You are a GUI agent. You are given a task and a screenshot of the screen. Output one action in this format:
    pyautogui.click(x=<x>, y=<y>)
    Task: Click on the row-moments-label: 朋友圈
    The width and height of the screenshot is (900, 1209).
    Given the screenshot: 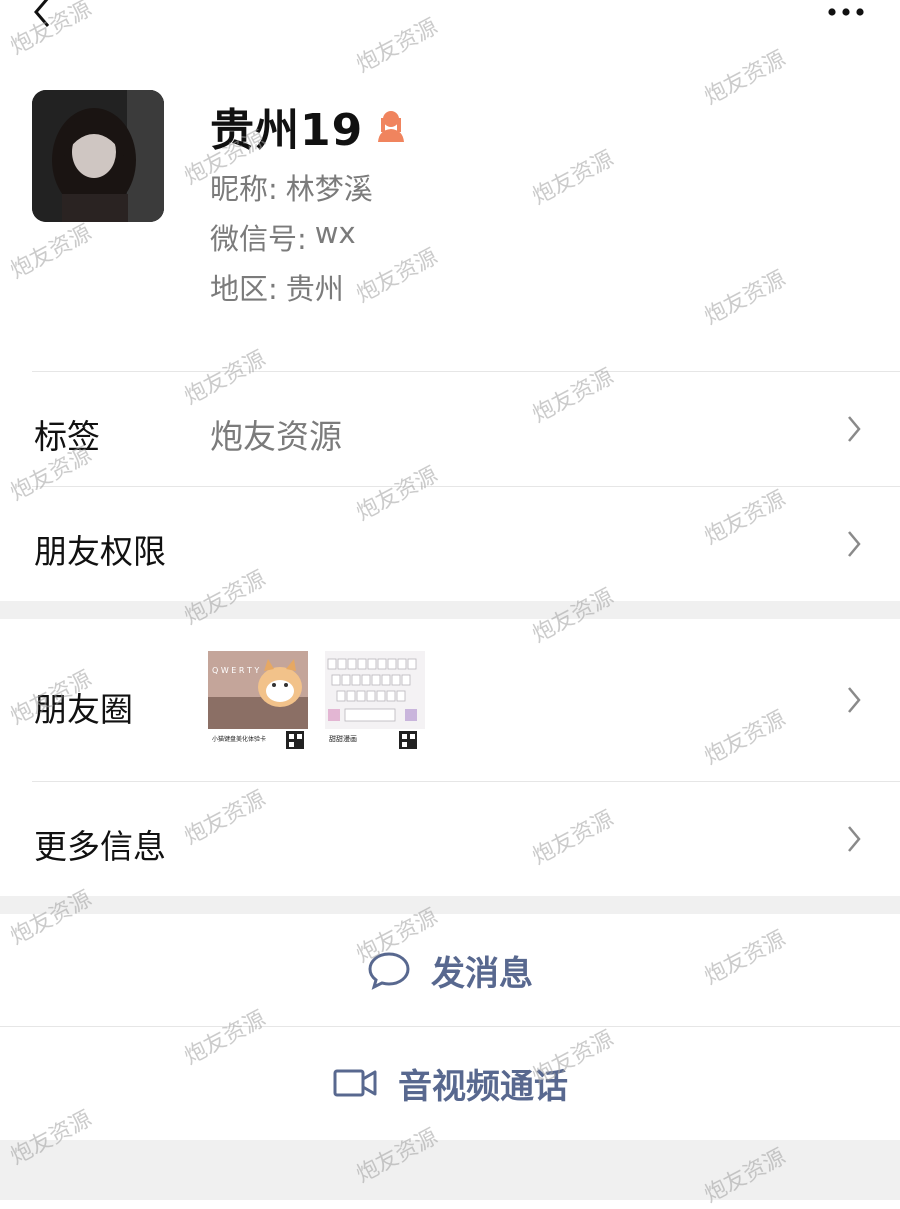 What is the action you would take?
    pyautogui.click(x=83, y=709)
    